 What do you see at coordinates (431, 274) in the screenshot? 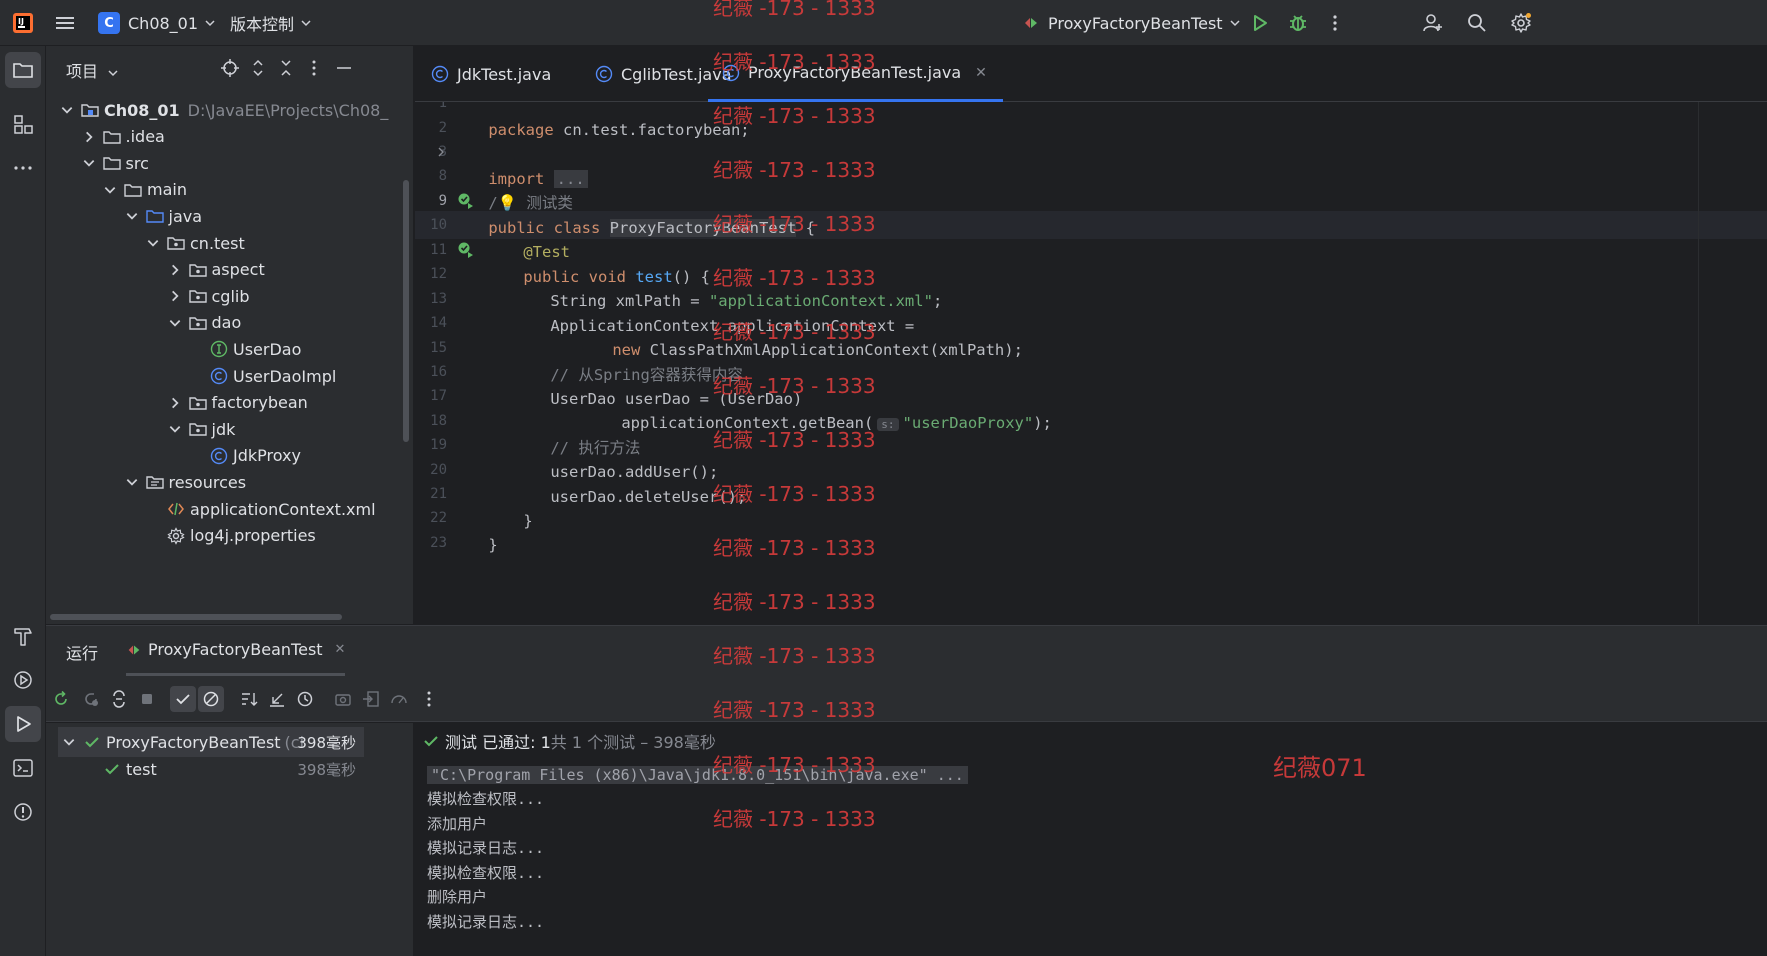
I see `line-number: 12` at bounding box center [431, 274].